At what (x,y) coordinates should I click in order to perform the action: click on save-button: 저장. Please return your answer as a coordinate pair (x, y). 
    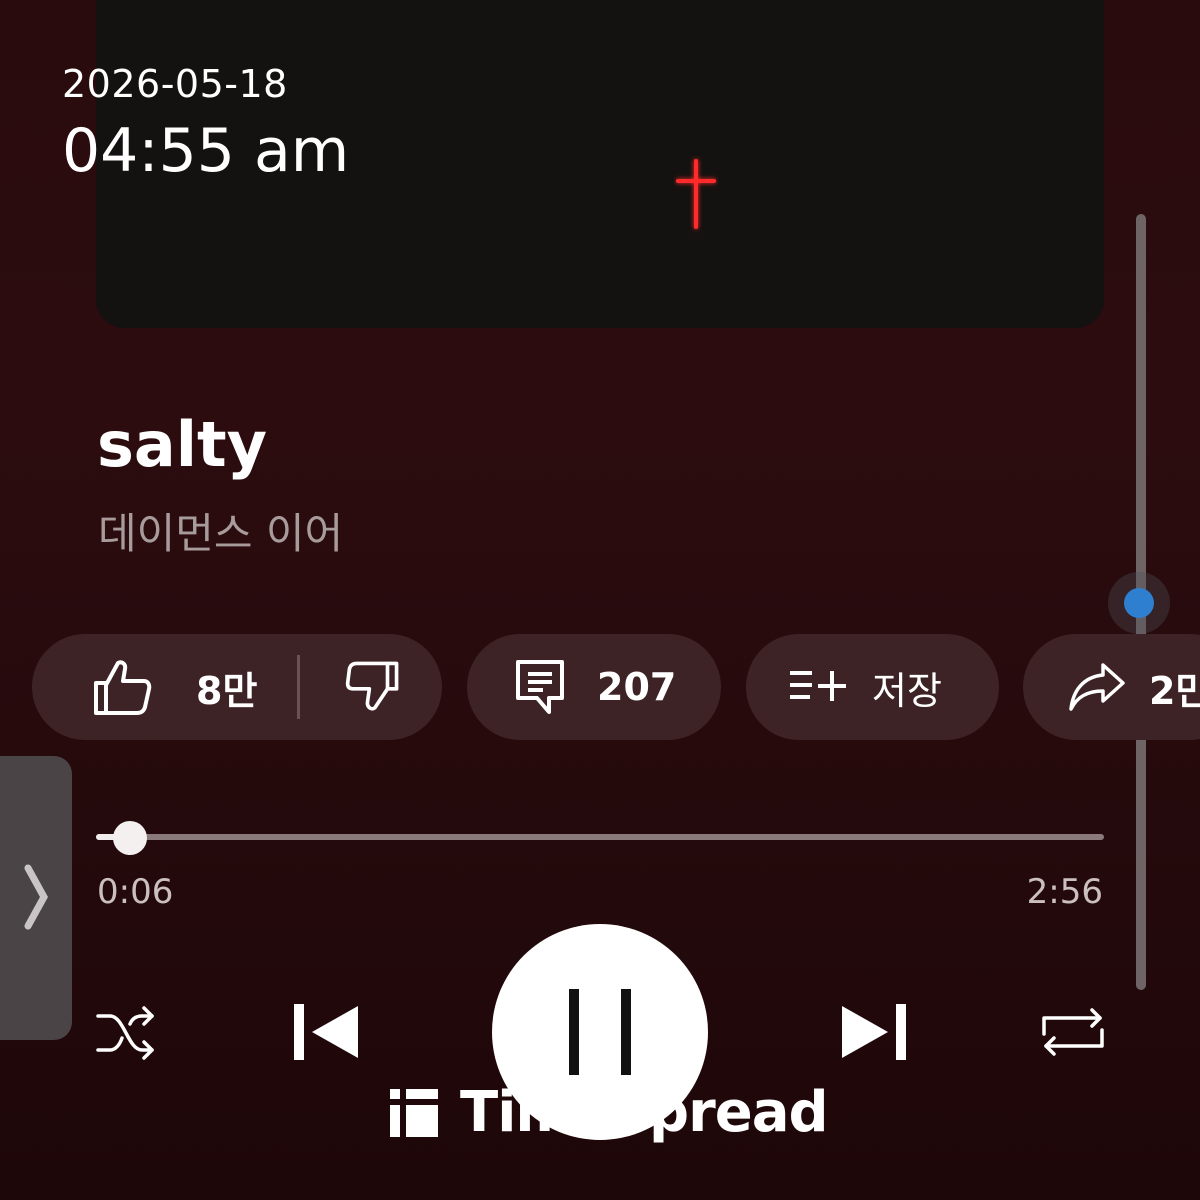
    Looking at the image, I should click on (872, 687).